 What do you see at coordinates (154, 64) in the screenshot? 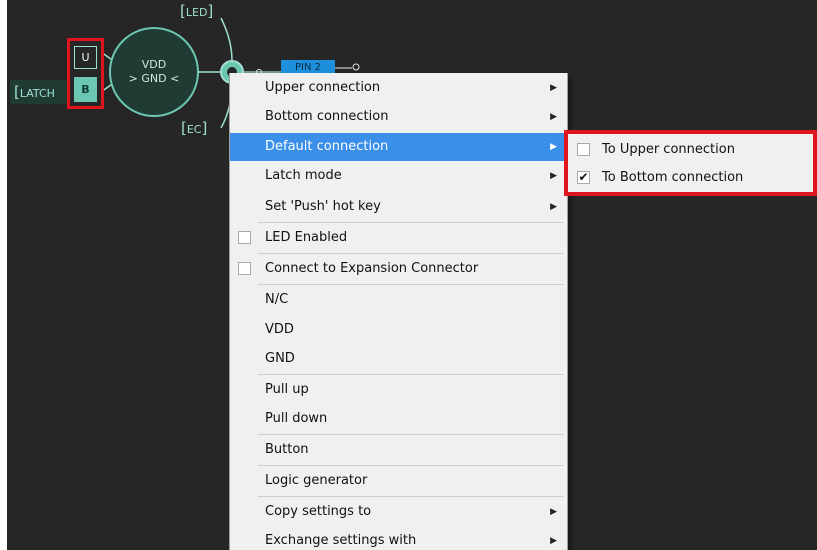
I see `vdd-label: VDD` at bounding box center [154, 64].